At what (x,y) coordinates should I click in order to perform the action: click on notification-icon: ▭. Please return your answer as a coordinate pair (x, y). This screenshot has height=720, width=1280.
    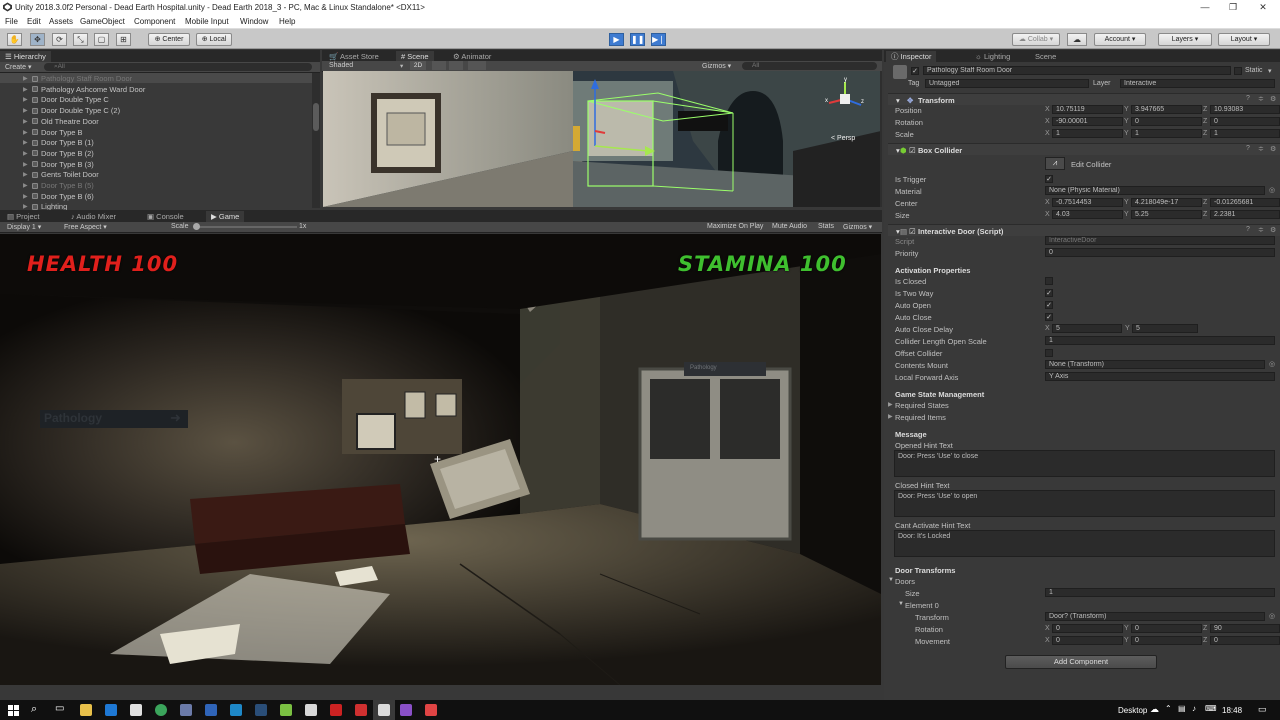
    Looking at the image, I should click on (1262, 709).